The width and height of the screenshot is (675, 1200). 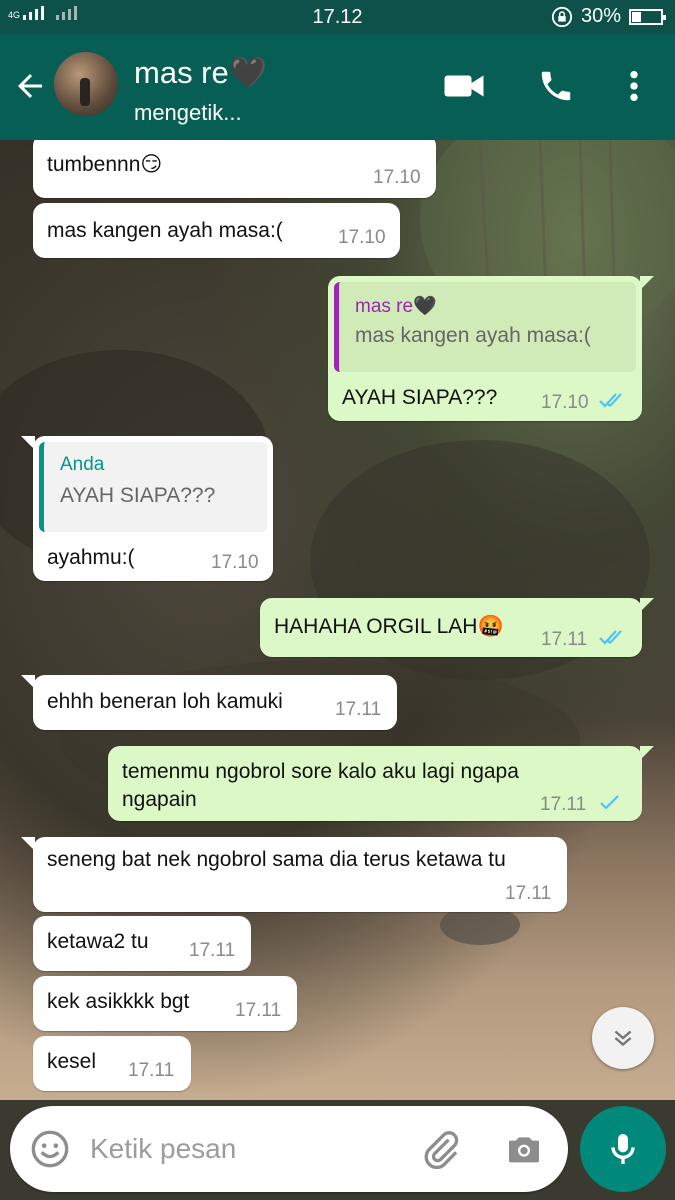 What do you see at coordinates (337, 17) in the screenshot?
I see `status-bar: 4G 17.12 30%` at bounding box center [337, 17].